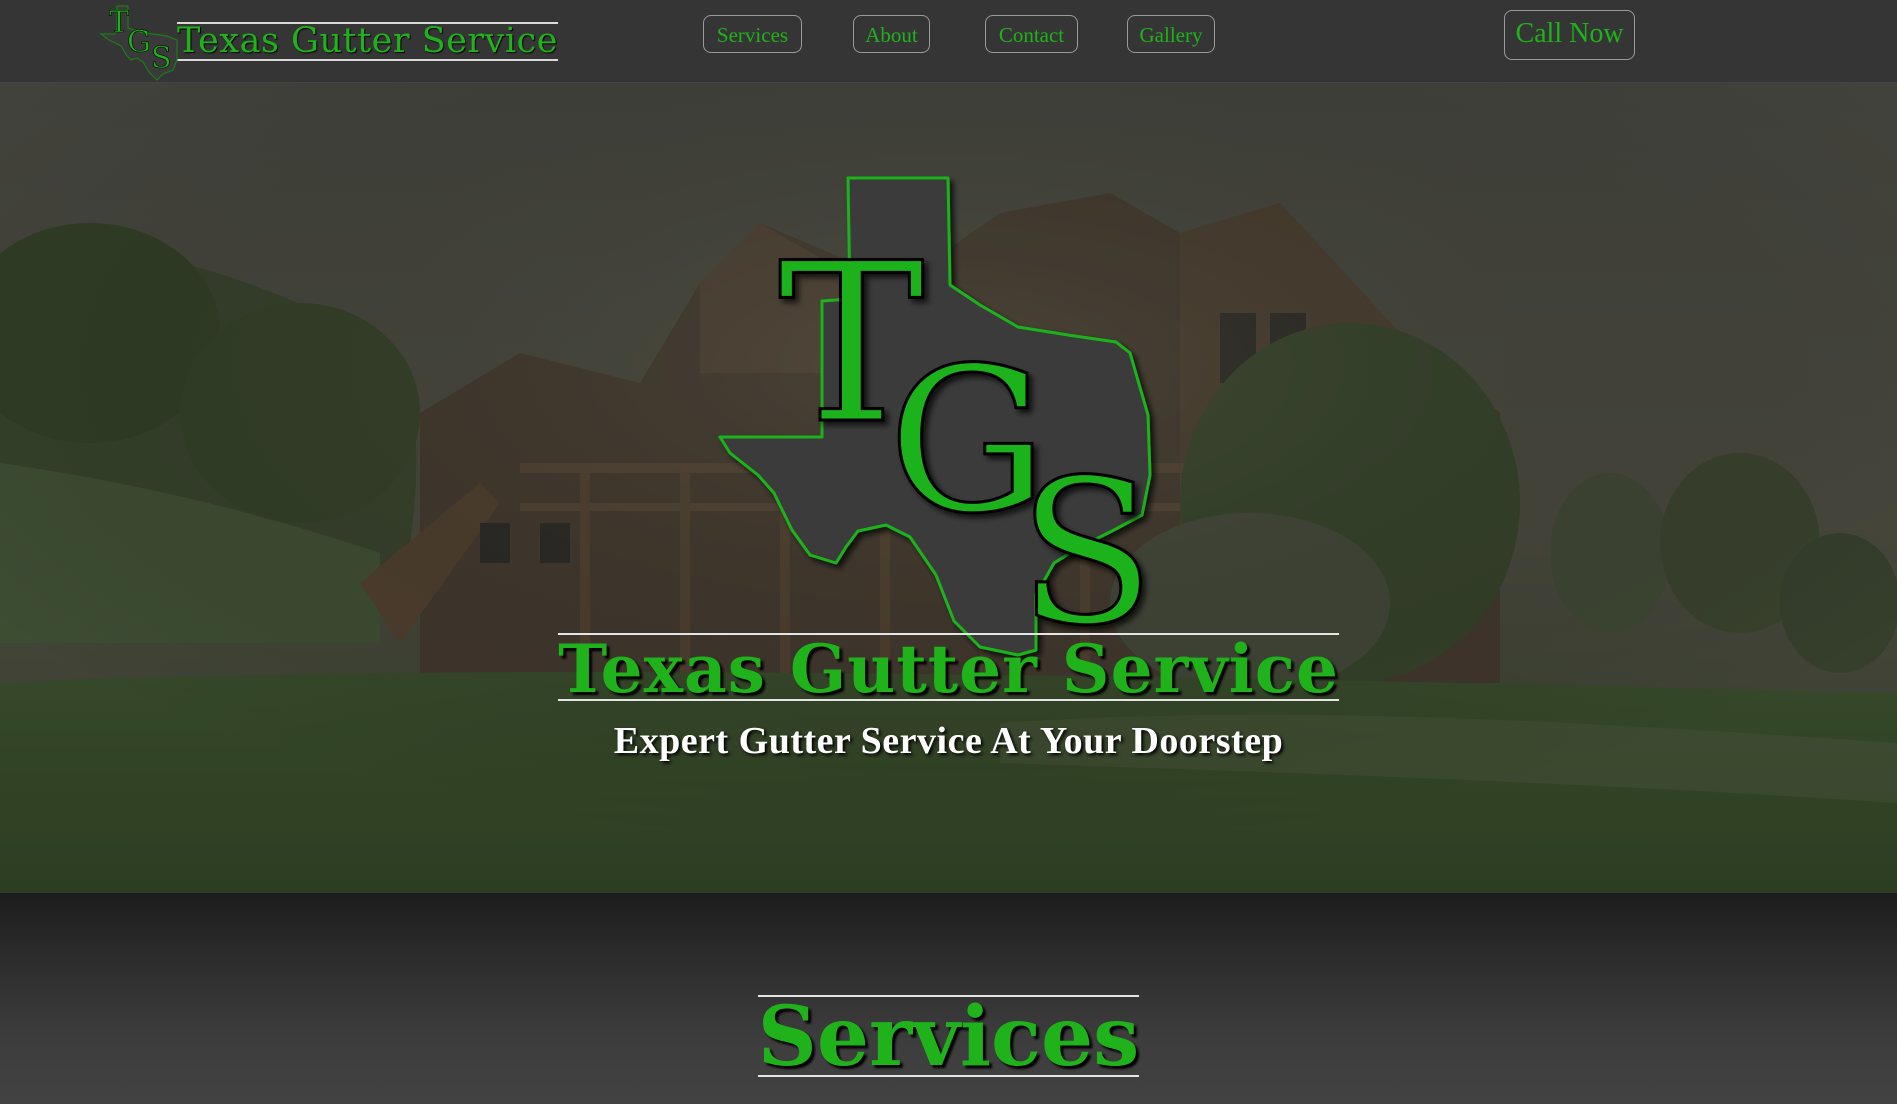 The width and height of the screenshot is (1897, 1104). What do you see at coordinates (1569, 35) in the screenshot?
I see `call-now-button: Call Now` at bounding box center [1569, 35].